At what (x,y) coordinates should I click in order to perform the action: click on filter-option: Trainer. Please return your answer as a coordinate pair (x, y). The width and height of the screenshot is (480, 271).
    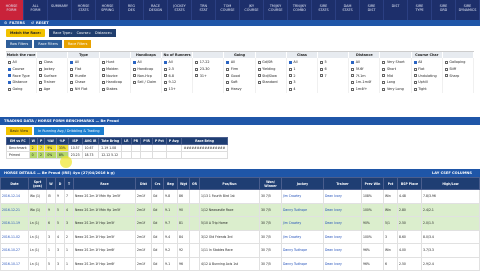
    Looking at the image, I should click on (52, 82).